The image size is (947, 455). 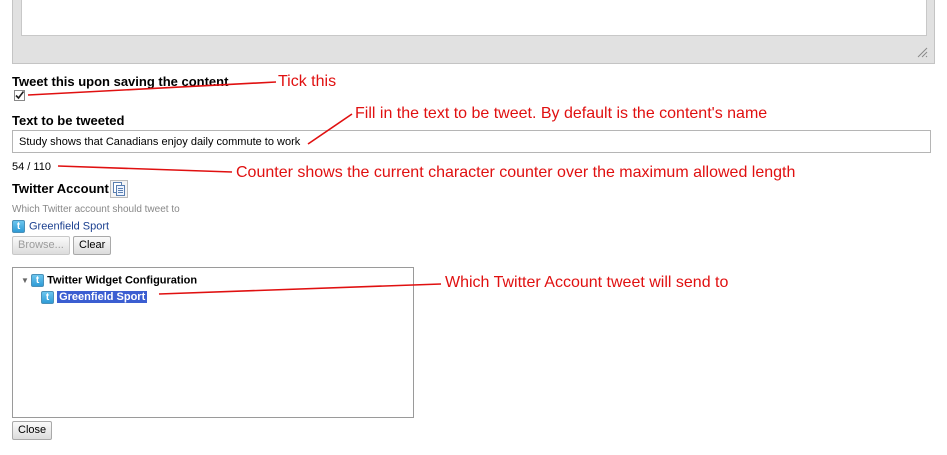 I want to click on arrow-tick, so click(x=152, y=88).